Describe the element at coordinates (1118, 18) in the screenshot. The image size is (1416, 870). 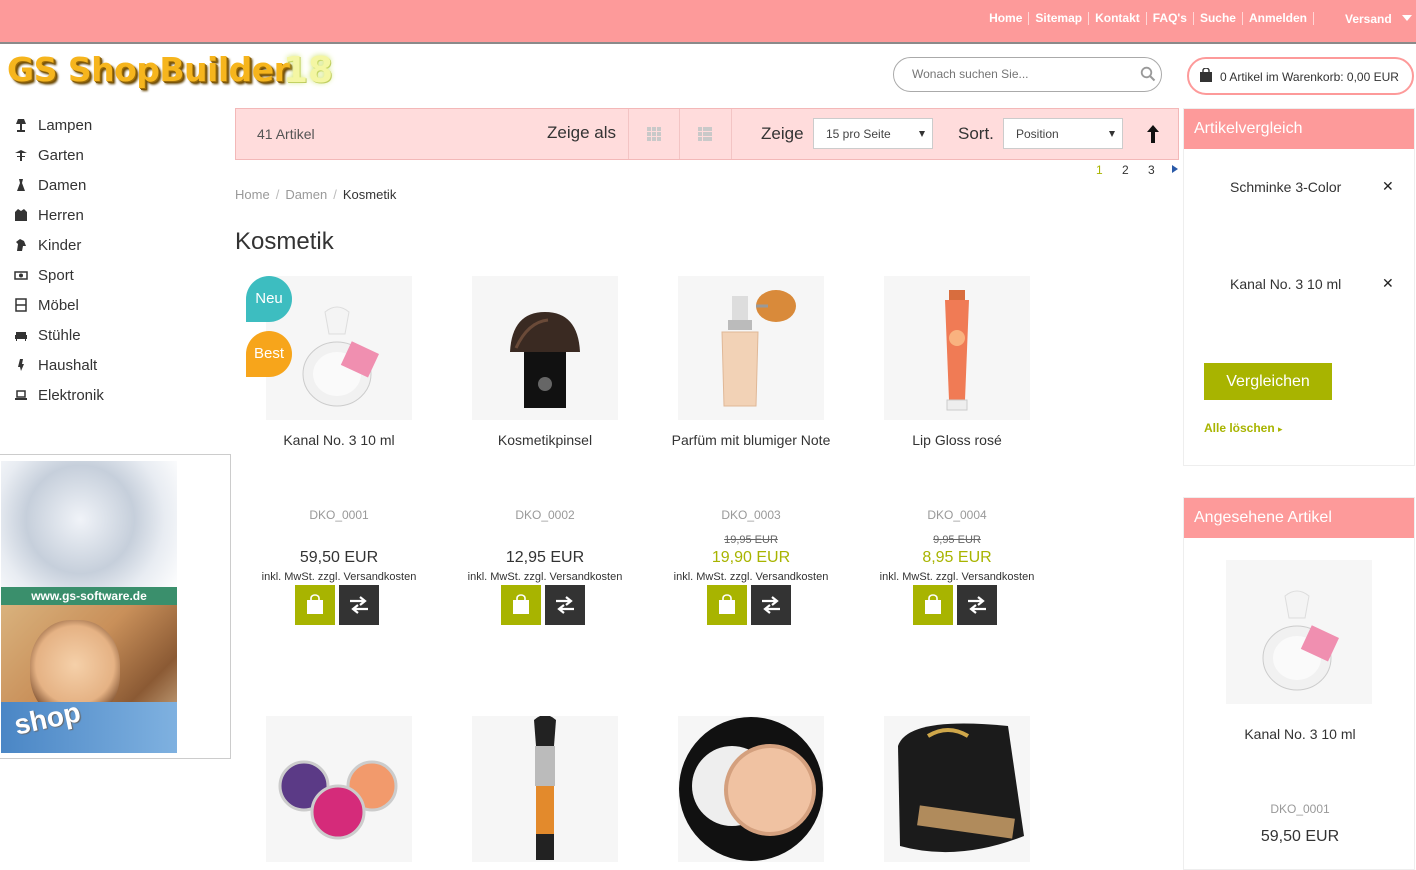
I see `topnav-kontakt-link: Kontakt` at that location.